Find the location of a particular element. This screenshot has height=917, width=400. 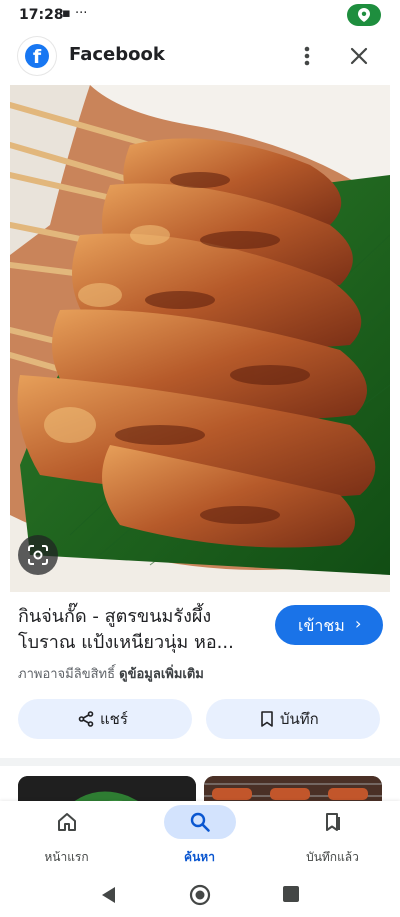

section-divider is located at coordinates (200, 762).